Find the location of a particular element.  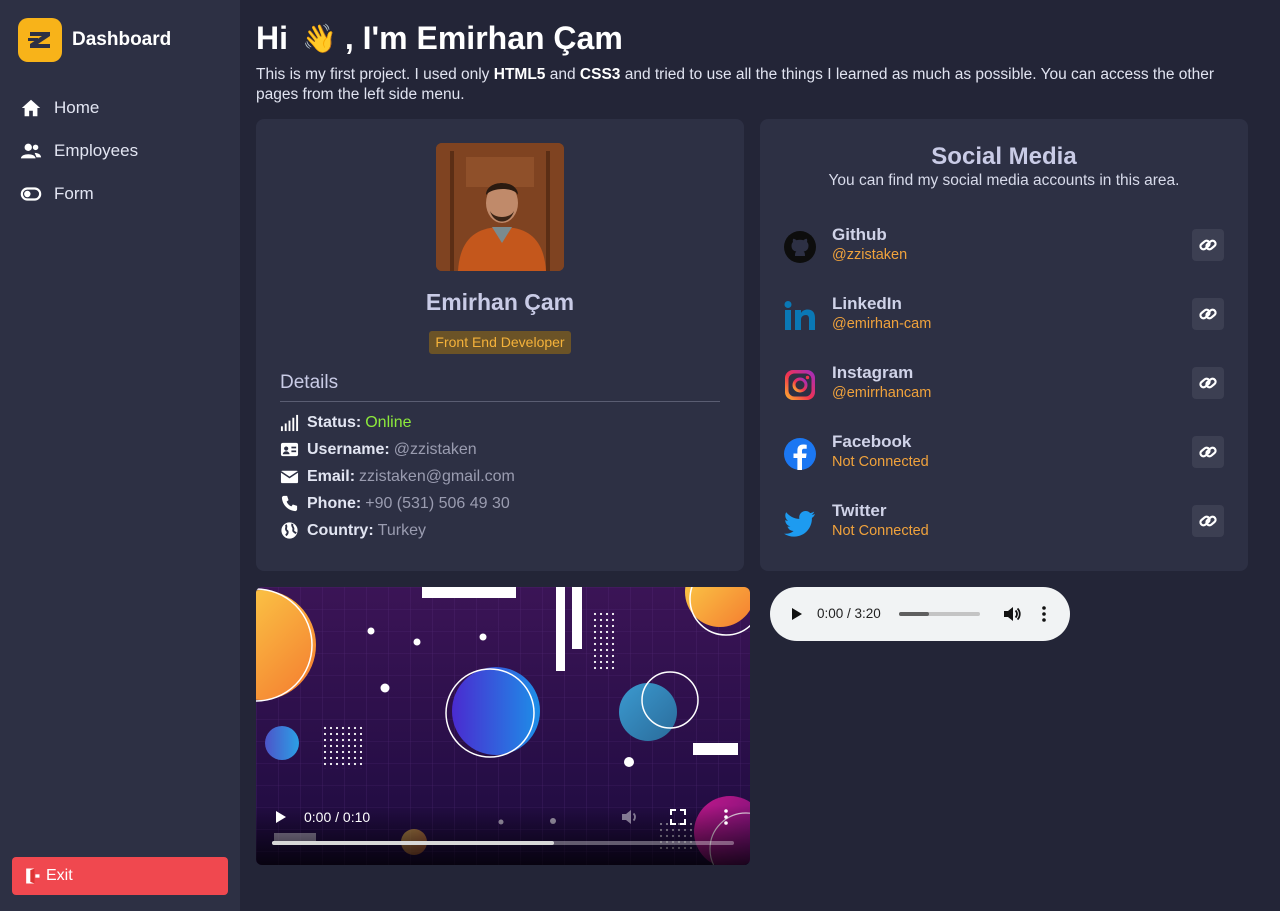

detail-label: Status: is located at coordinates (334, 422).